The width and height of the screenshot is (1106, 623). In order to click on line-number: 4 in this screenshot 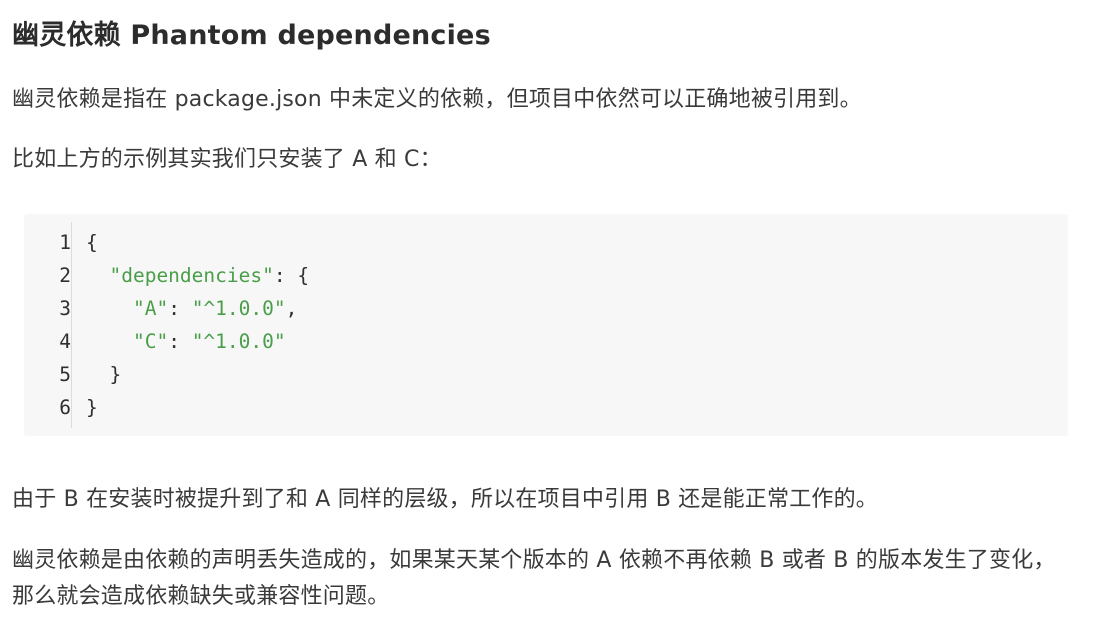, I will do `click(65, 341)`.